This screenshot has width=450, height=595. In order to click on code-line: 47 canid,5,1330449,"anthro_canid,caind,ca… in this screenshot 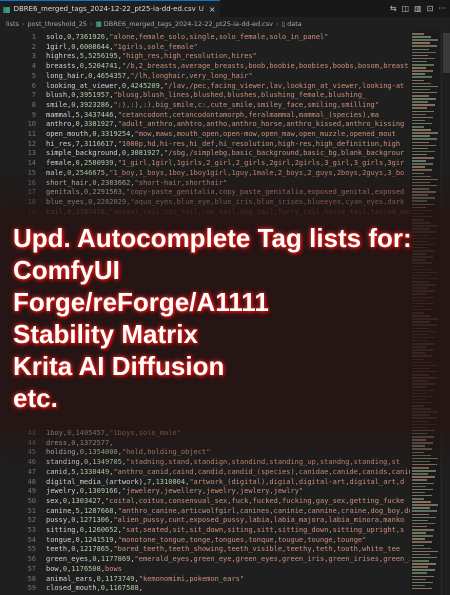, I will do `click(205, 473)`.